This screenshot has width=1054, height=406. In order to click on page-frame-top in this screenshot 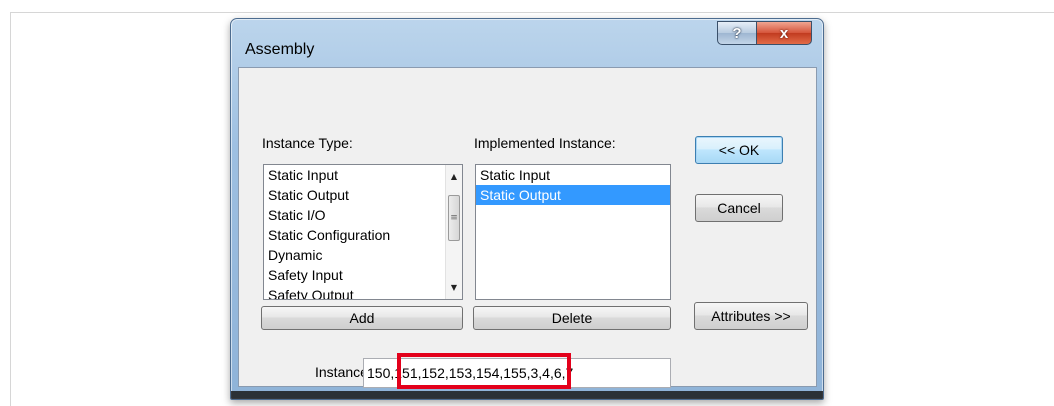, I will do `click(532, 12)`.